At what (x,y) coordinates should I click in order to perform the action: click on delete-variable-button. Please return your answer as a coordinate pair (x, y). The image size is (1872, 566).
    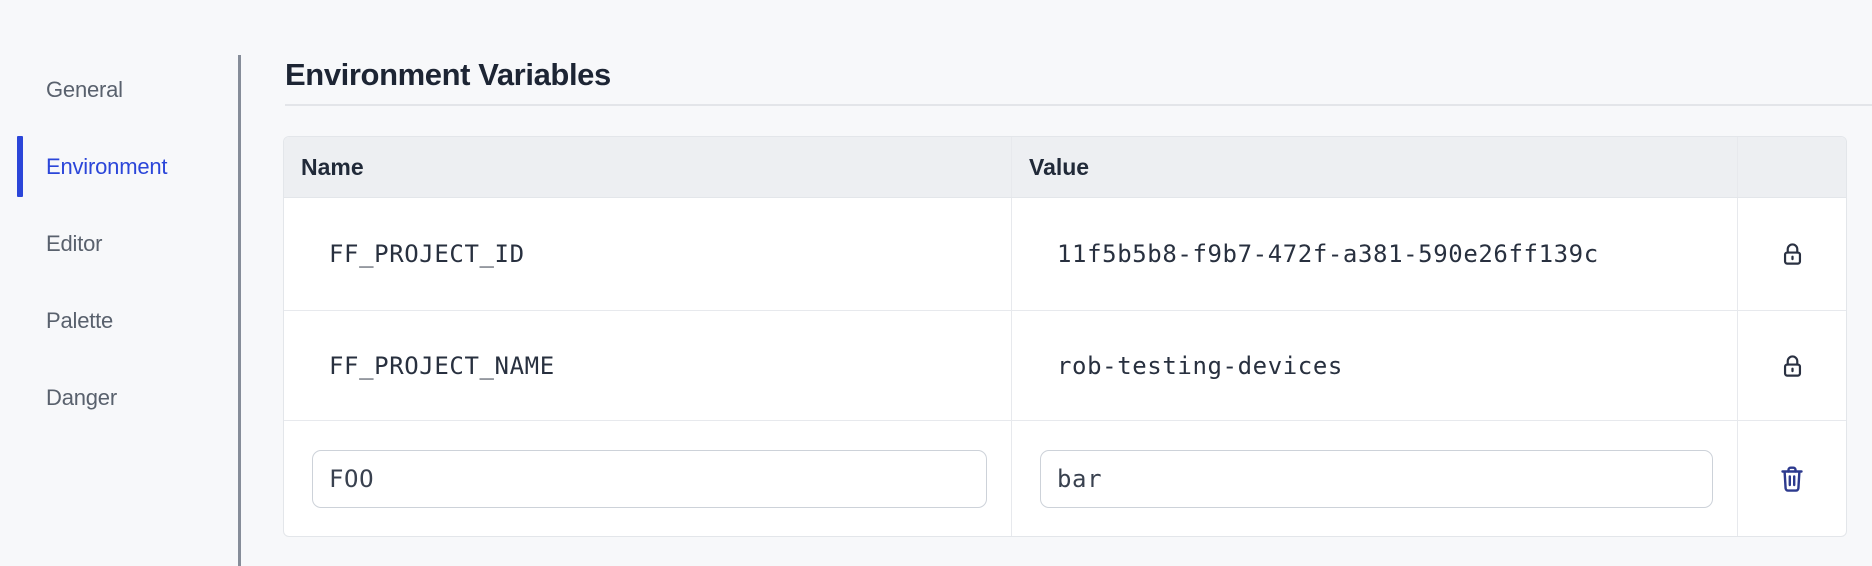
    Looking at the image, I should click on (1792, 479).